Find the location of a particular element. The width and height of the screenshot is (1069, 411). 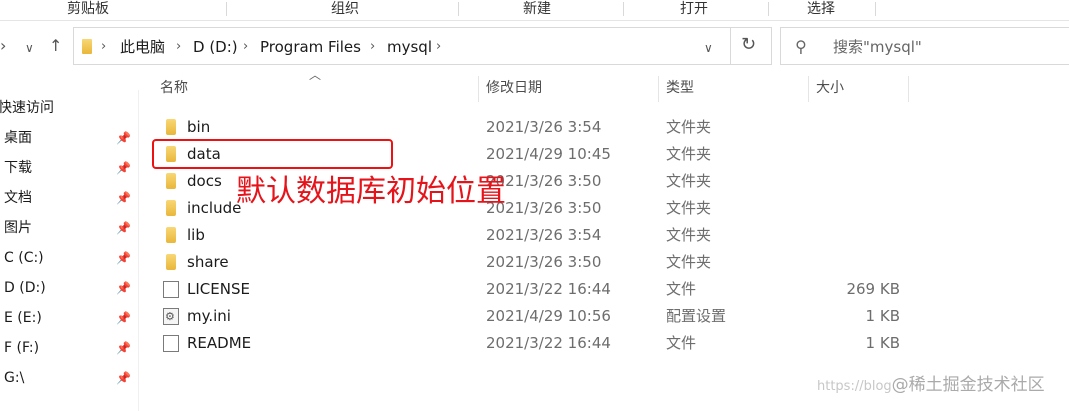

up-arrow-icon: ↑ is located at coordinates (55, 46).